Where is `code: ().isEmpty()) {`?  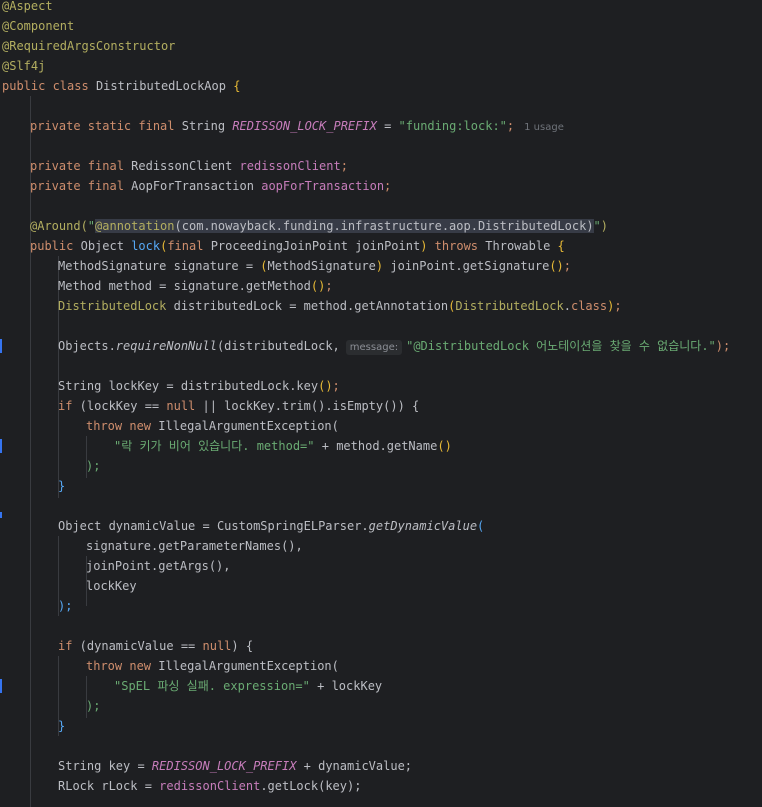
code: ().isEmpty()) { is located at coordinates (365, 406).